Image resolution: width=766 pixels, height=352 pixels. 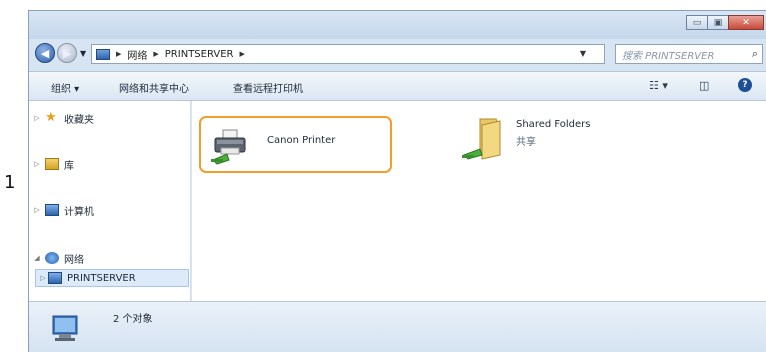 I want to click on view-remote-printers-button: 查看远程打印机, so click(x=268, y=87).